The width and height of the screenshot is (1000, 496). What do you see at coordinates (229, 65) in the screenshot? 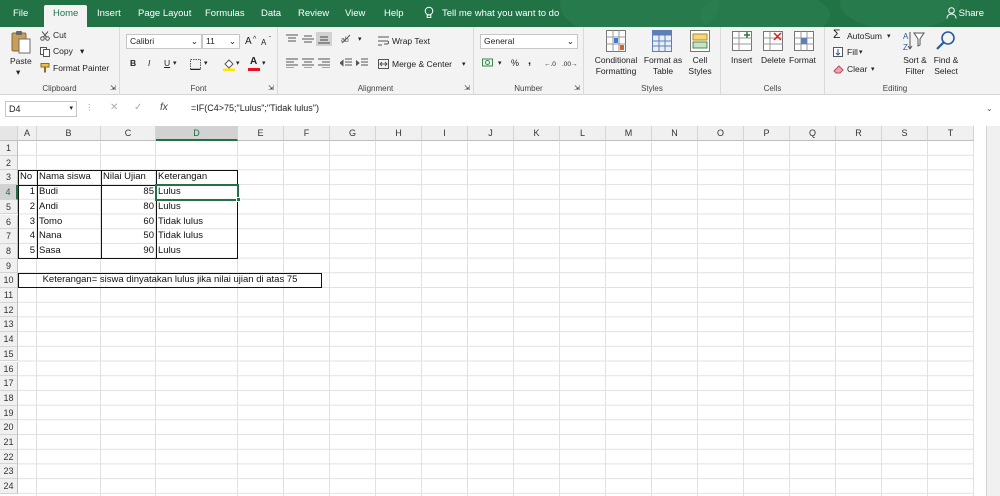
I see `fill-color-icon` at bounding box center [229, 65].